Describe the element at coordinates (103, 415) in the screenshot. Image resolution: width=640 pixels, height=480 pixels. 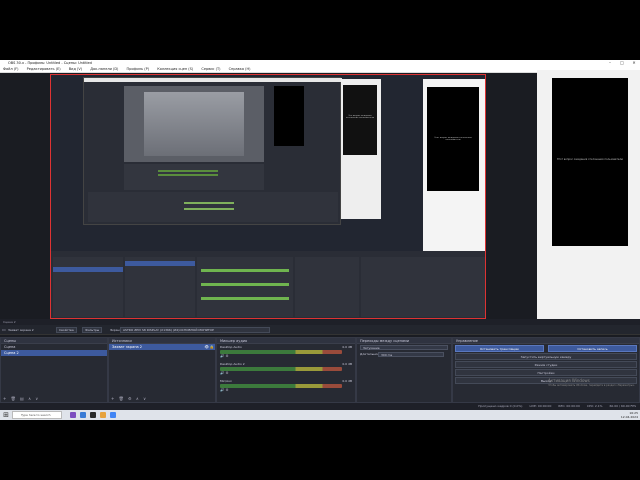
I see `folder-icon` at that location.